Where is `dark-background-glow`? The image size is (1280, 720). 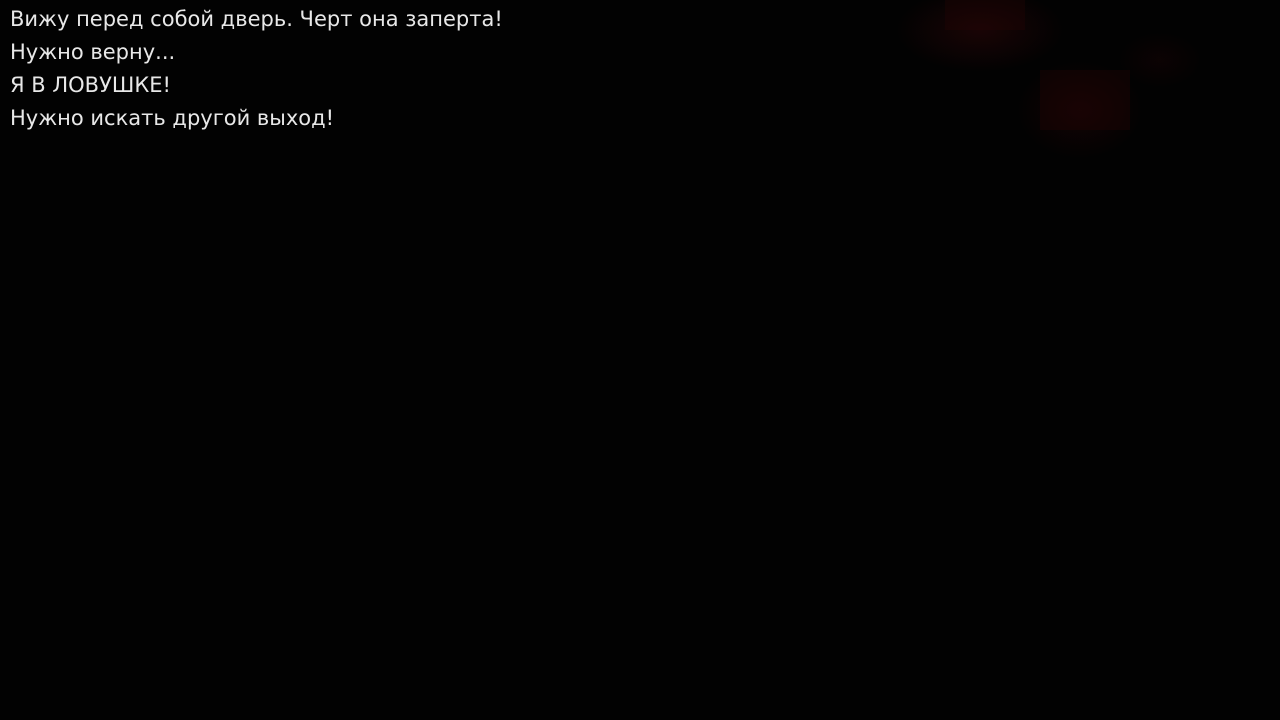
dark-background-glow is located at coordinates (1080, 130).